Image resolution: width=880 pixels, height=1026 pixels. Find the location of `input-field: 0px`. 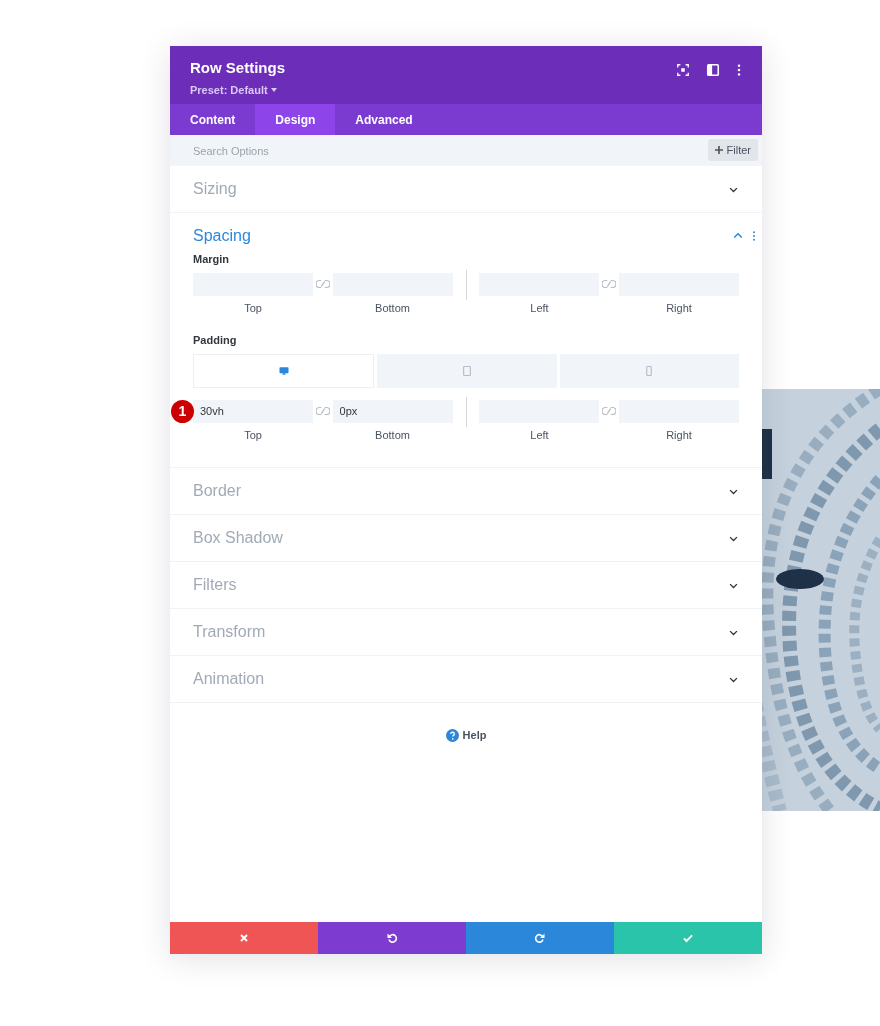

input-field: 0px is located at coordinates (392, 411).